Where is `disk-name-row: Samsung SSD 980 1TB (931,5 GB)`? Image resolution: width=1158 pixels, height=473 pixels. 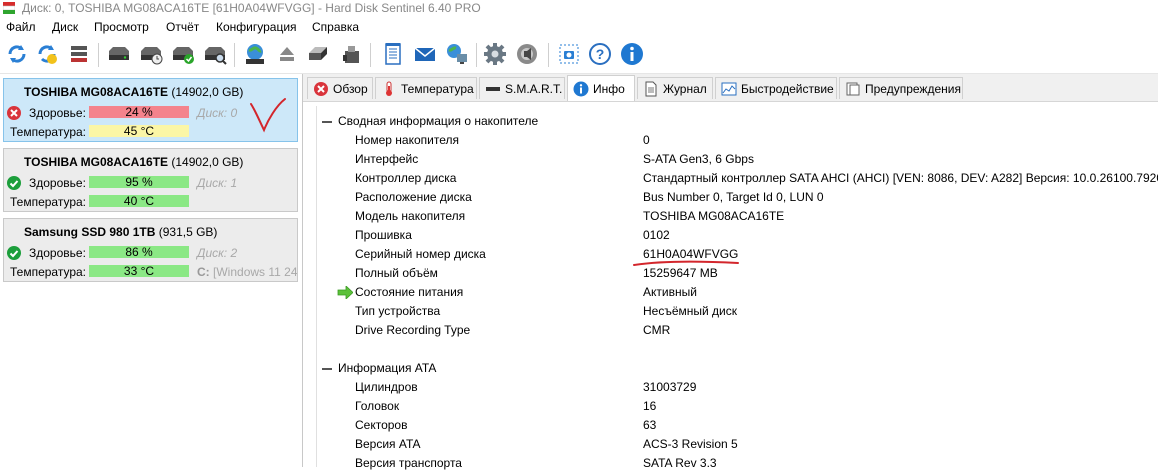
disk-name-row: Samsung SSD 980 1TB (931,5 GB) is located at coordinates (120, 232).